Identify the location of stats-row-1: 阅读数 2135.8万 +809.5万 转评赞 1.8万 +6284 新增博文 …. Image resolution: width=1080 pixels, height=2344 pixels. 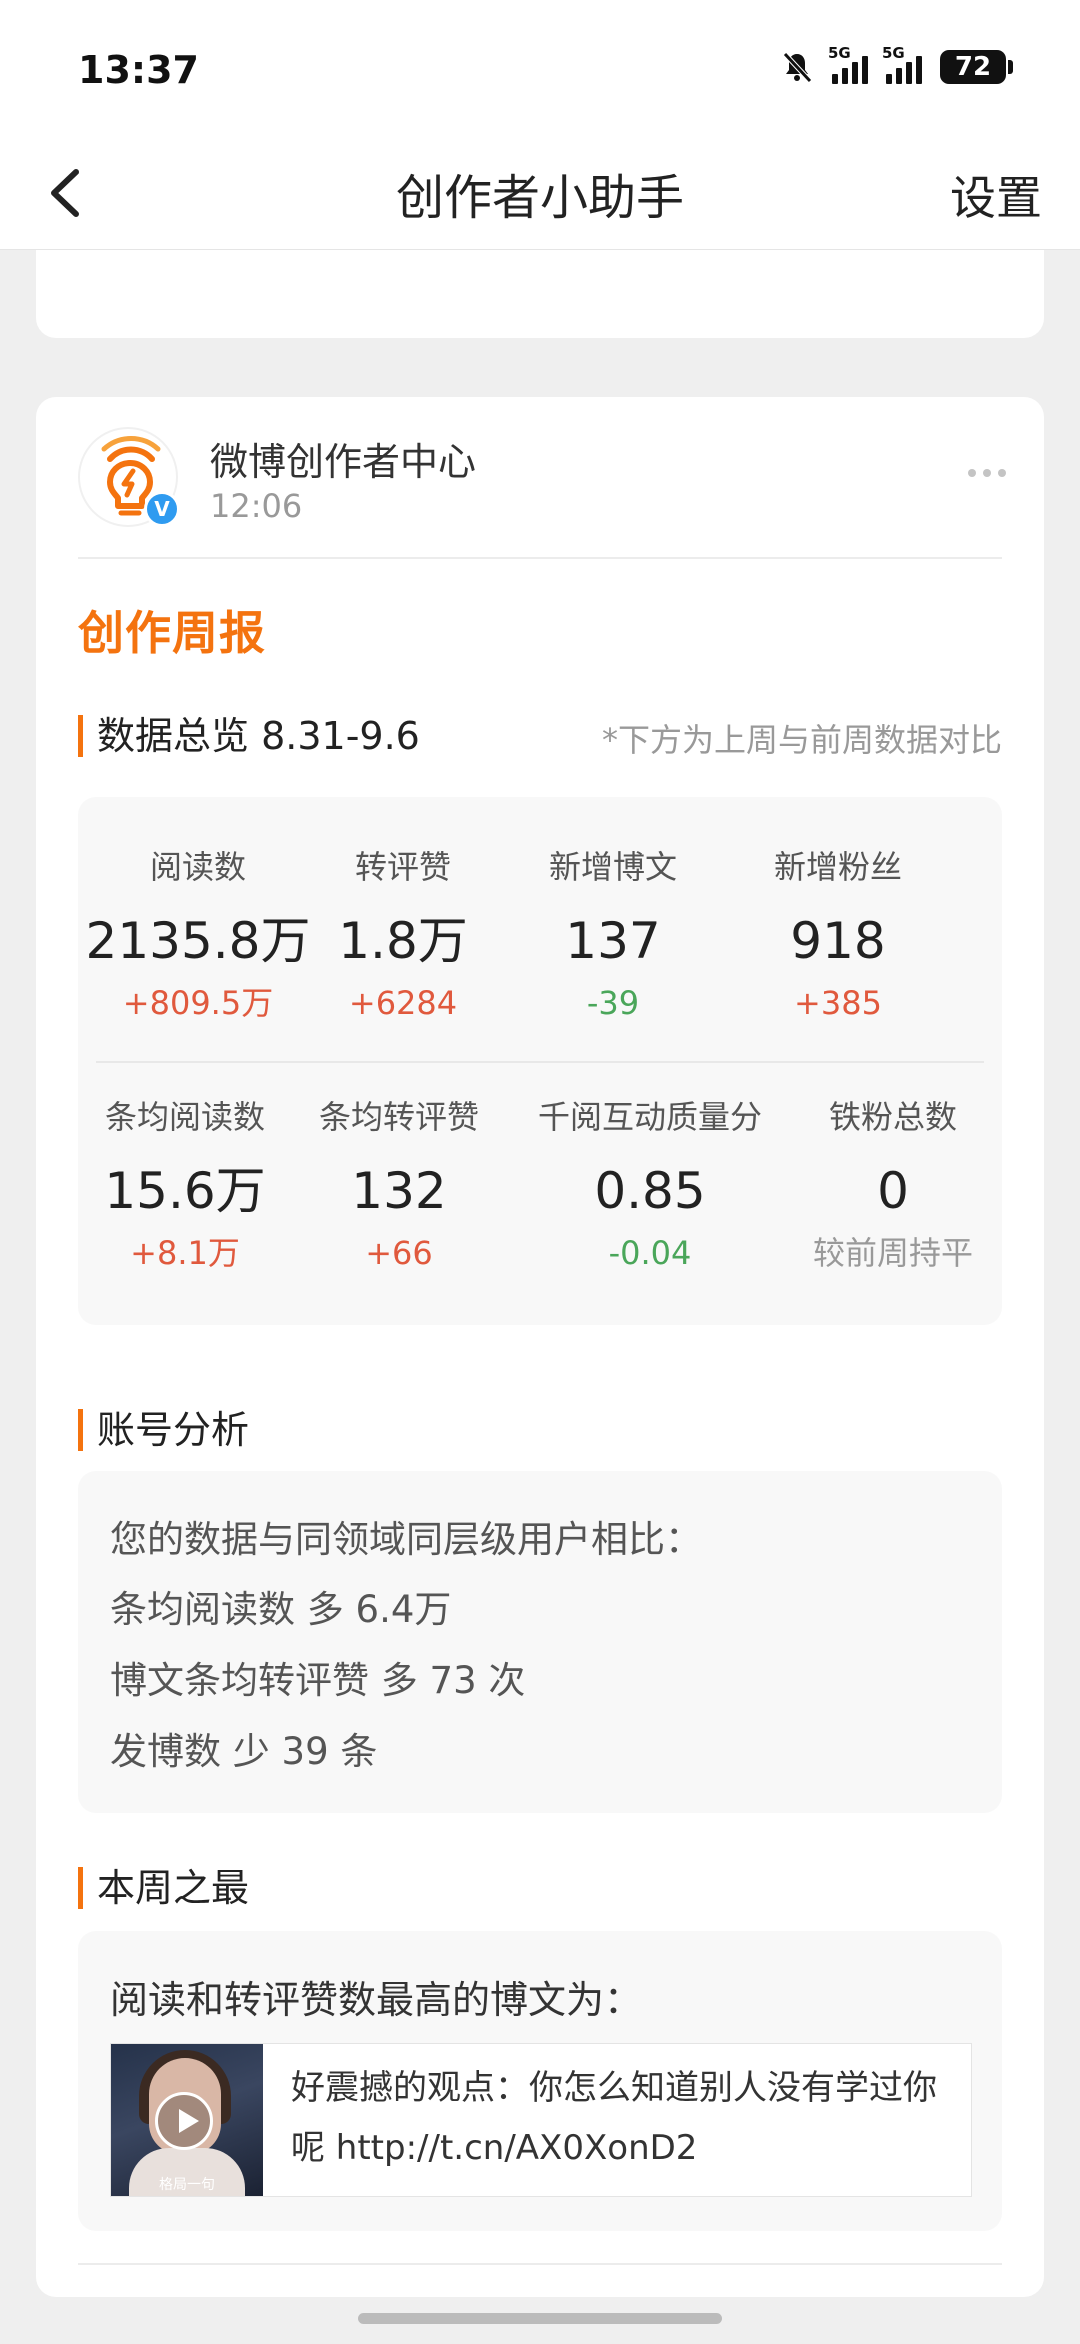
(540, 934).